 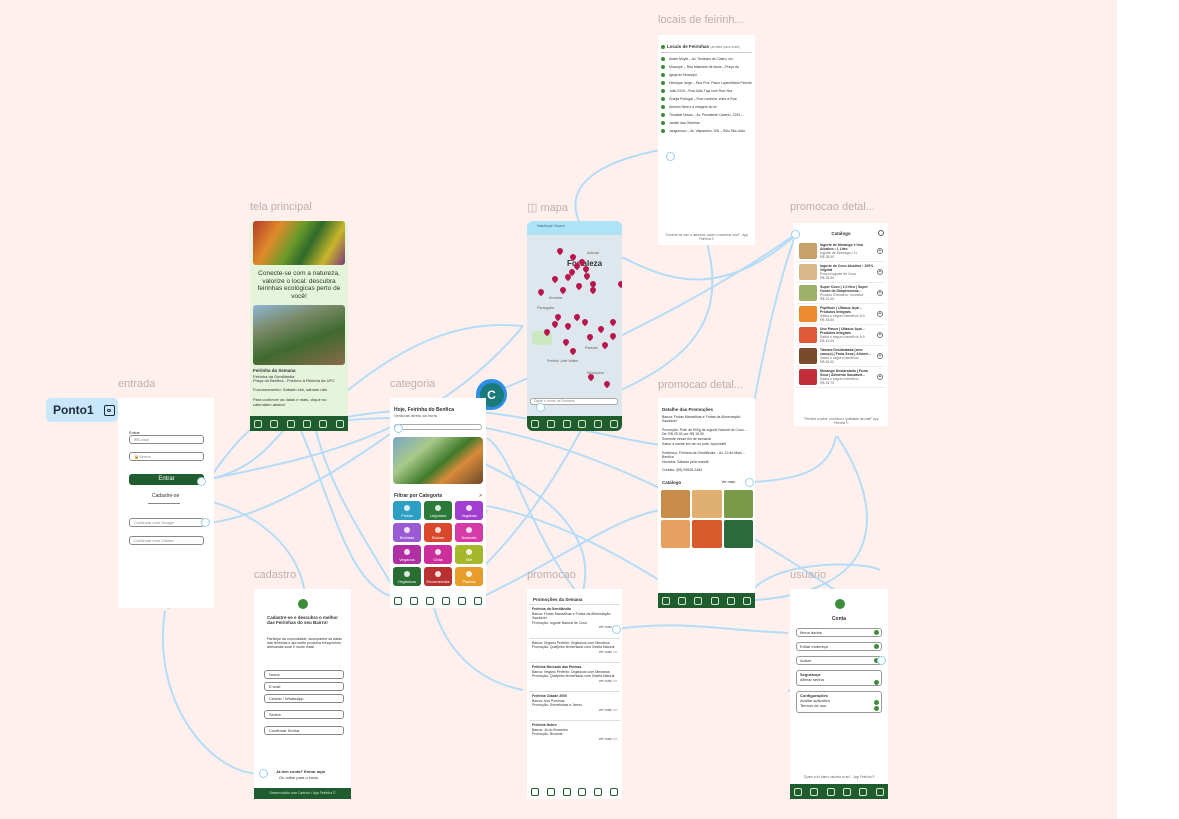 I want to click on login-button: Entrar, so click(x=166, y=479).